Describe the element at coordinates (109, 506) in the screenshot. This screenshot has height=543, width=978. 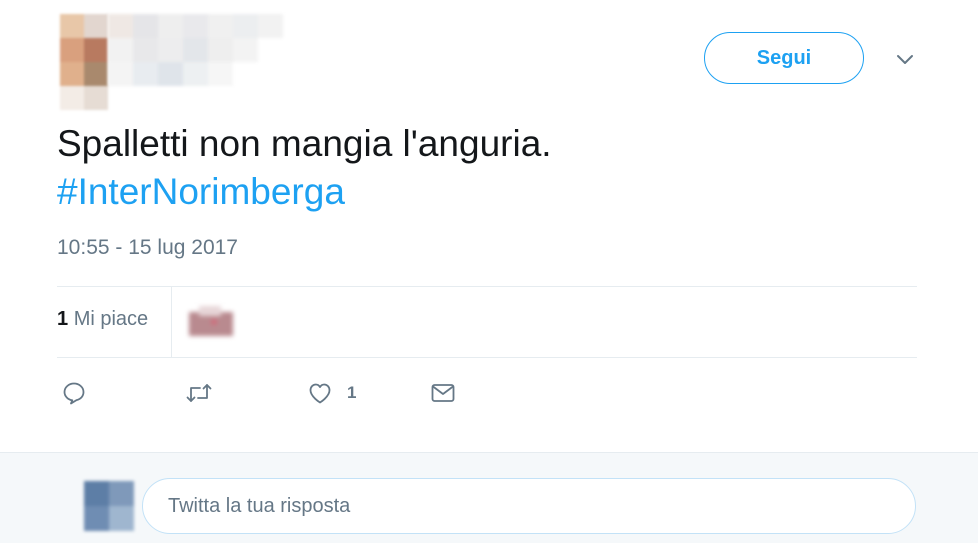
I see `current-user-avatar` at that location.